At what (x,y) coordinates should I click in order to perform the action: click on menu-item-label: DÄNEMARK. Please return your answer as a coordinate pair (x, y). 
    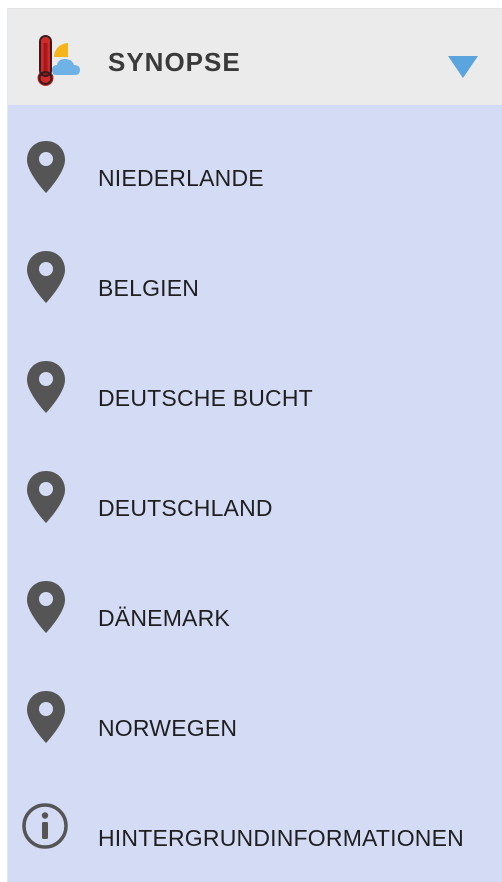
    Looking at the image, I should click on (164, 618).